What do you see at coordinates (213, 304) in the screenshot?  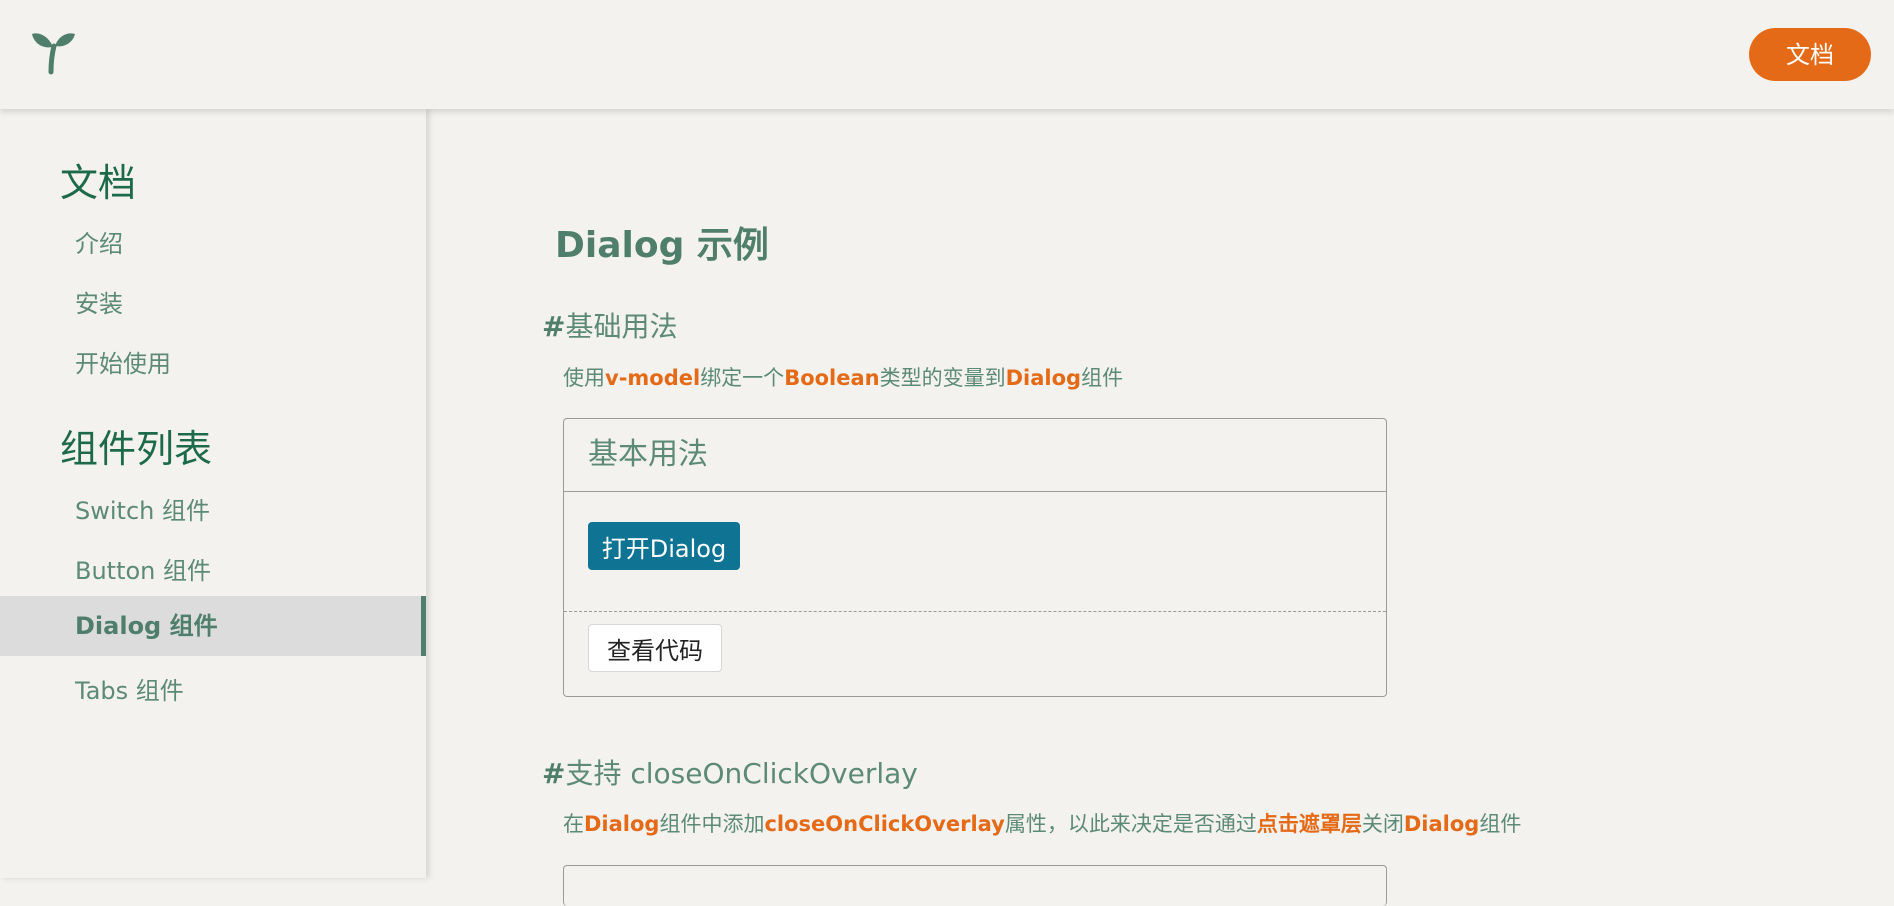 I see `sidebar-item-install: 安装` at bounding box center [213, 304].